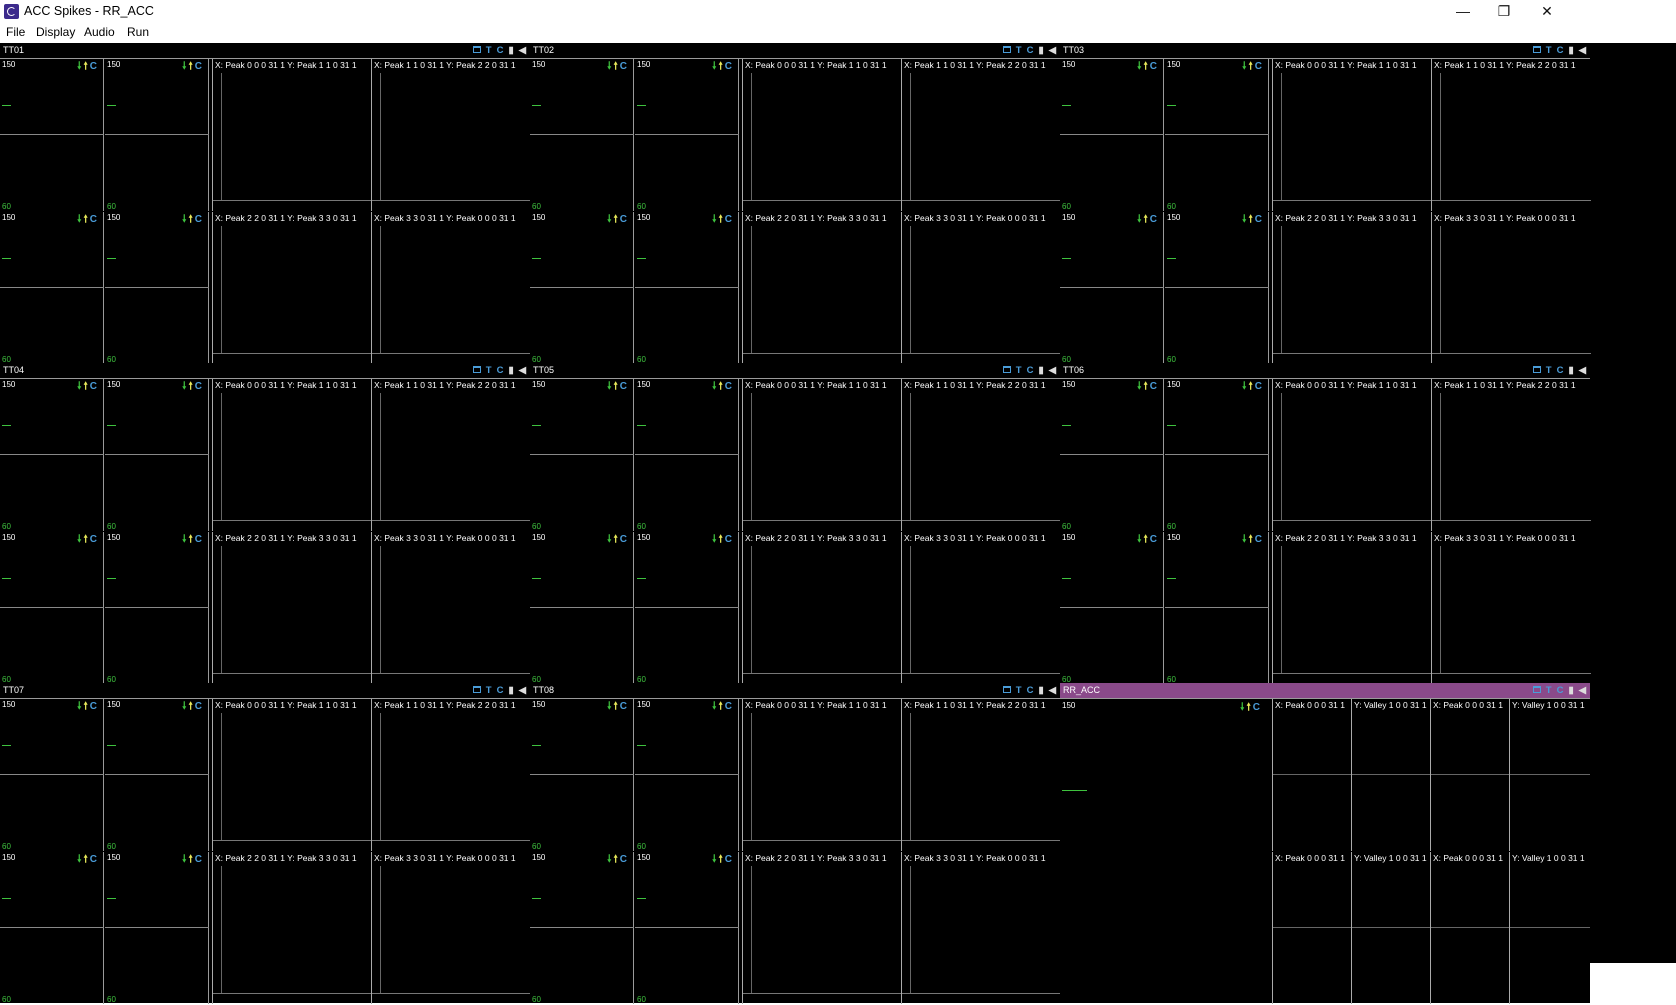 Image resolution: width=1676 pixels, height=1005 pixels. Describe the element at coordinates (138, 32) in the screenshot. I see `menu-run: Run` at that location.